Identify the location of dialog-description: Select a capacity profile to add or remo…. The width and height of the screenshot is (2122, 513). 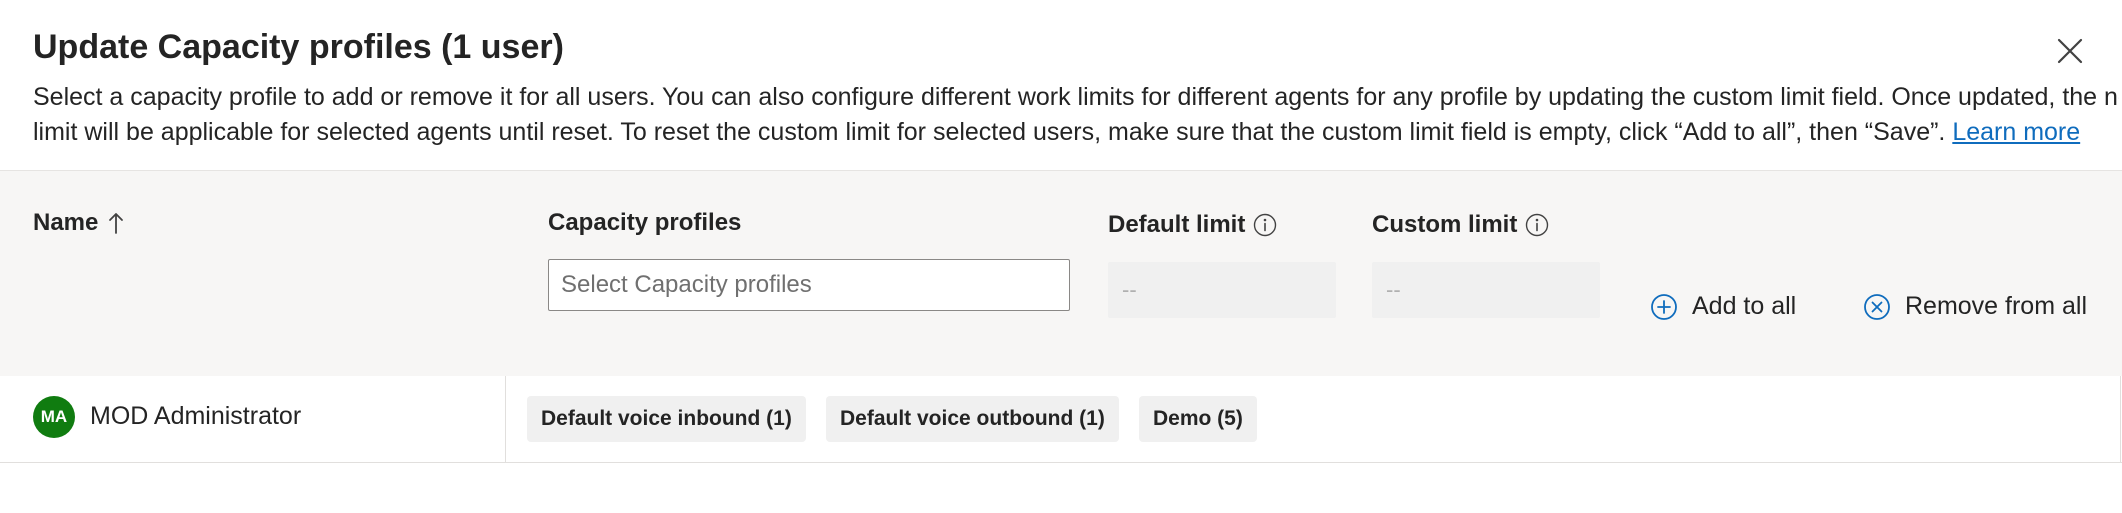
(1076, 115).